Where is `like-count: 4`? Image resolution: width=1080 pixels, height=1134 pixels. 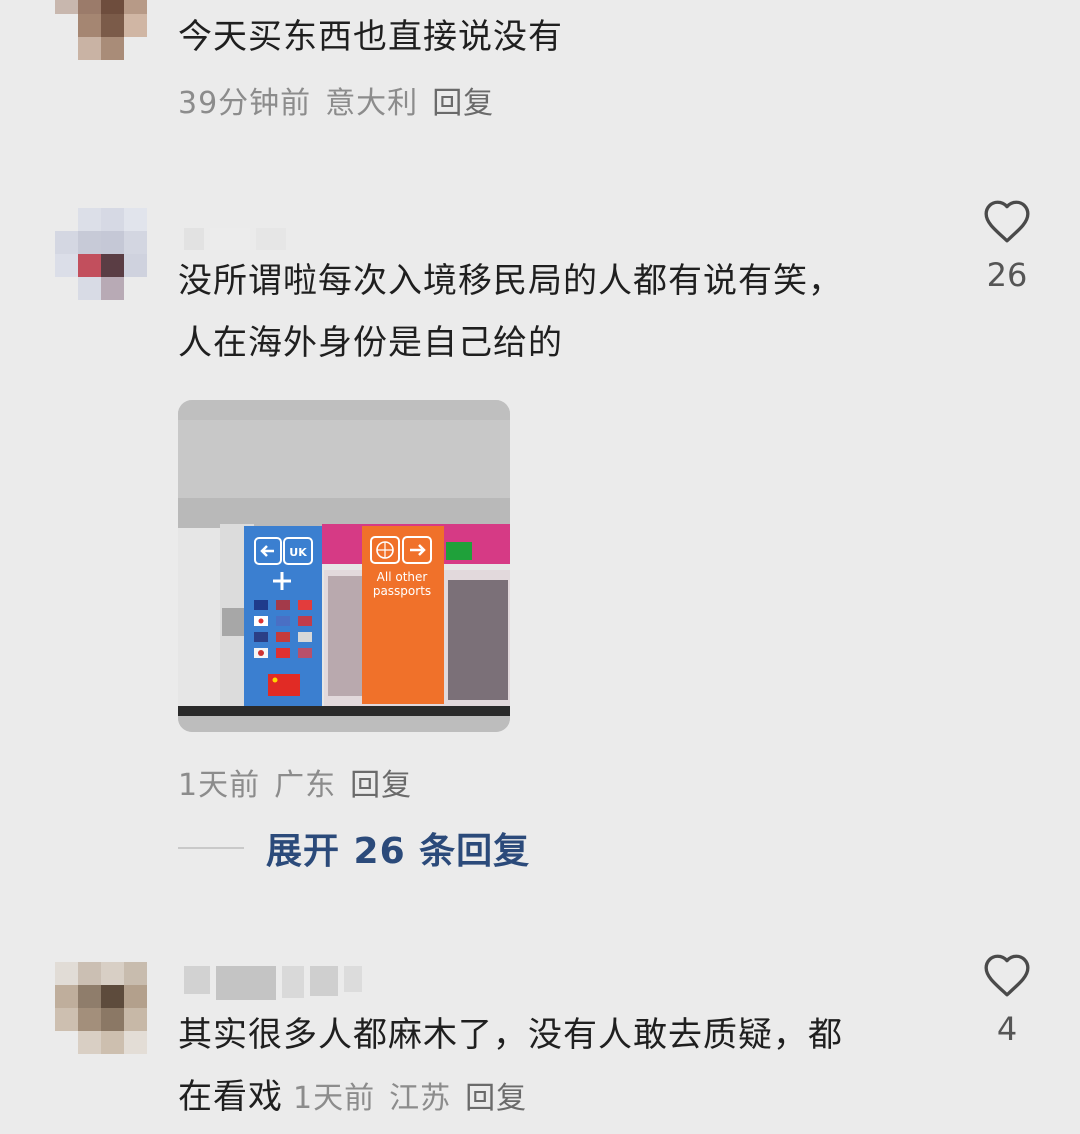
like-count: 4 is located at coordinates (1007, 1029).